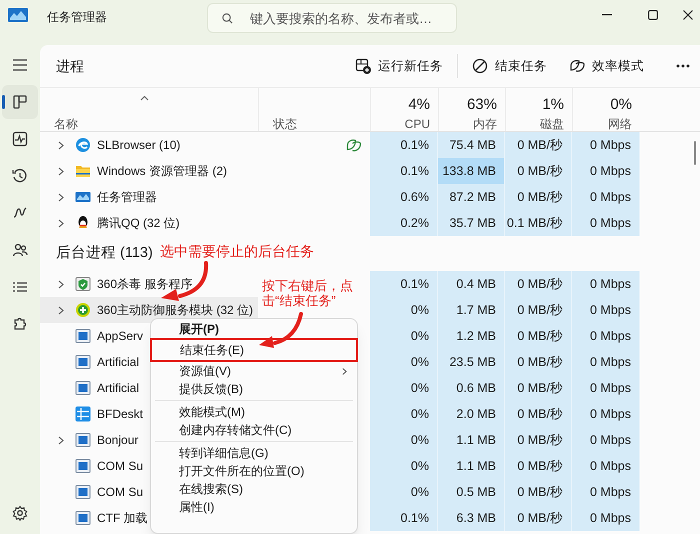 The image size is (700, 534). What do you see at coordinates (20, 513) in the screenshot?
I see `settings-icon` at bounding box center [20, 513].